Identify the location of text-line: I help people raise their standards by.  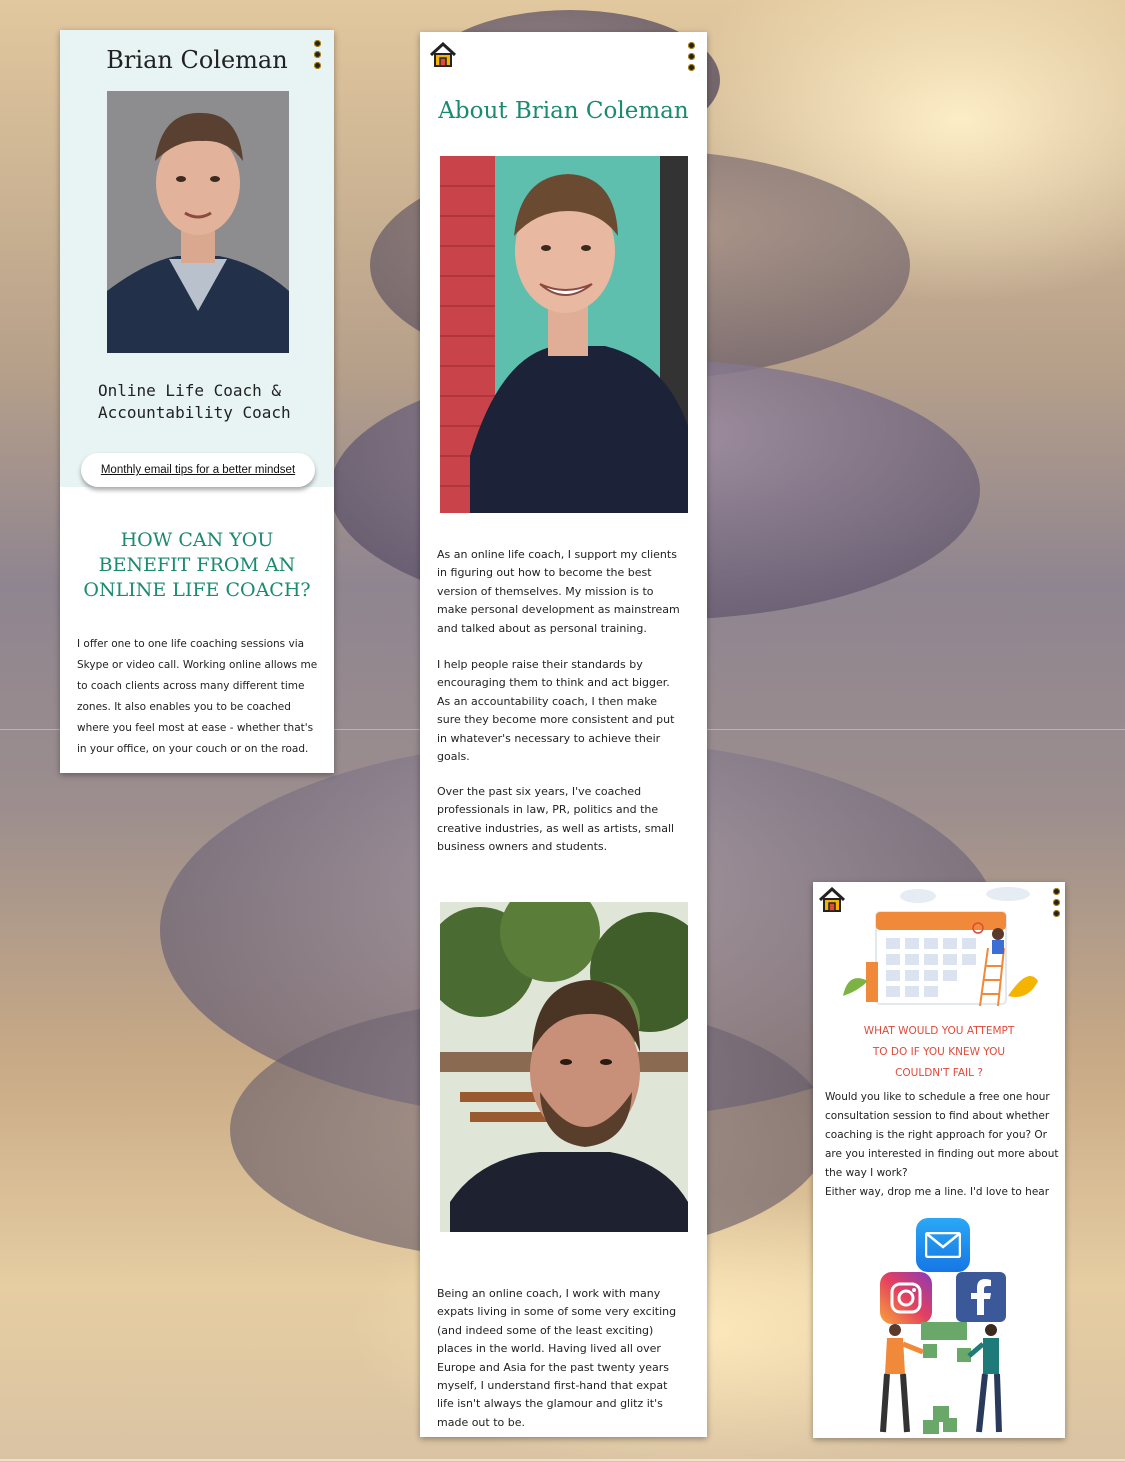
(540, 664).